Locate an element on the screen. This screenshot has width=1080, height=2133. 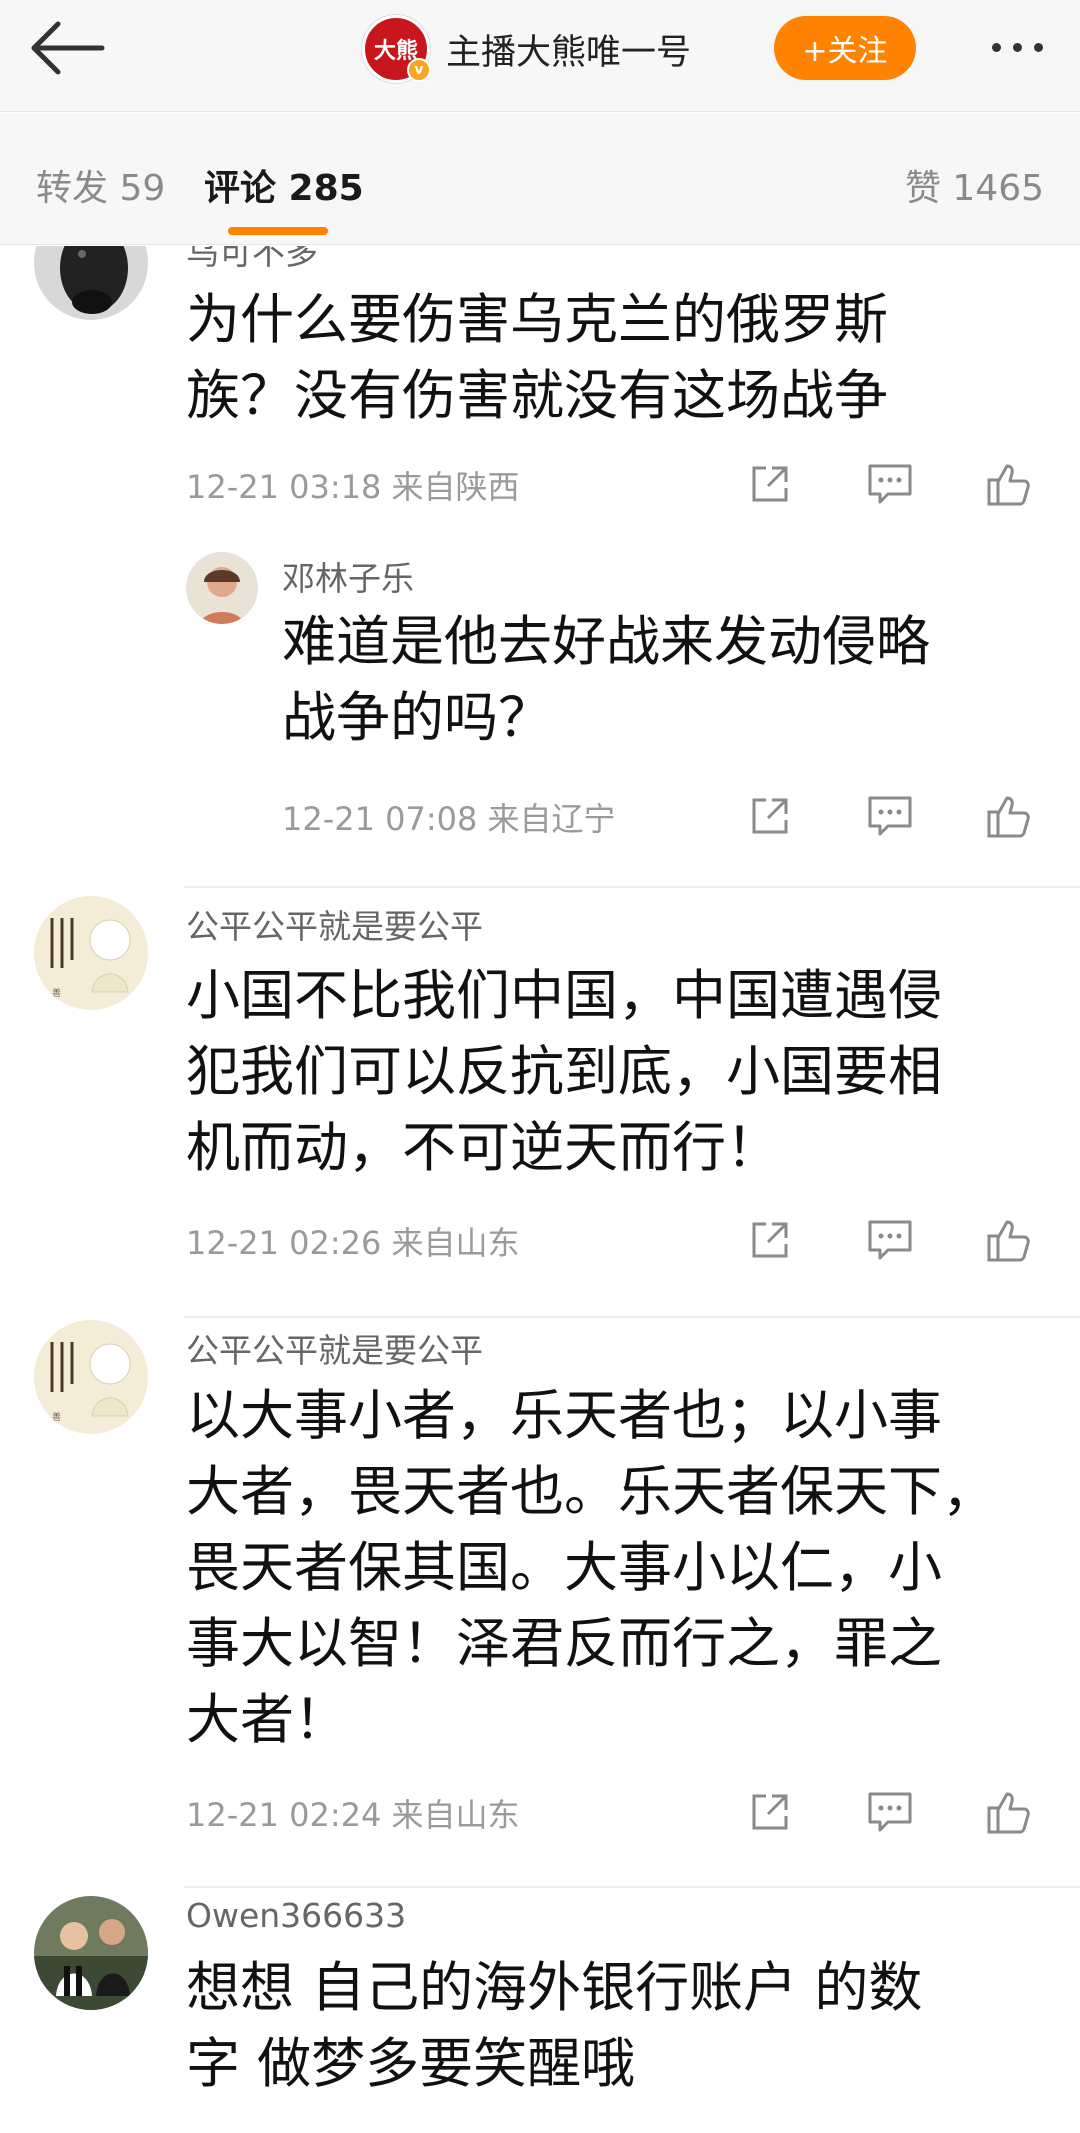
account-name: 主播大熊唯一号 is located at coordinates (568, 49).